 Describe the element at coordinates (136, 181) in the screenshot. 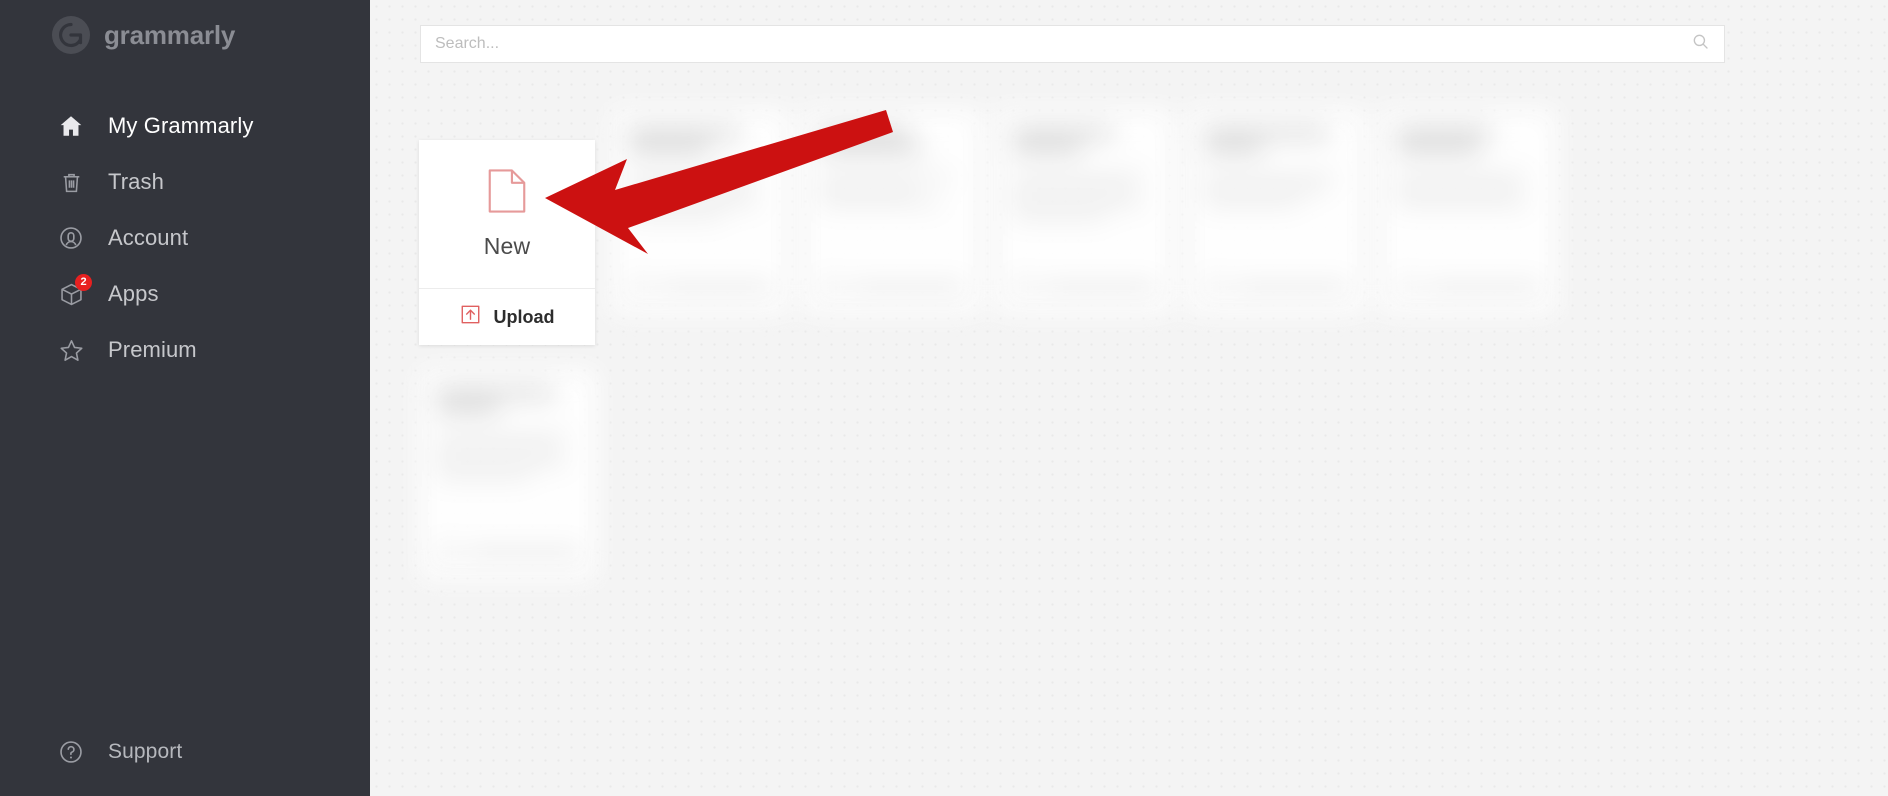

I see `sidebar-item-label: Trash` at that location.